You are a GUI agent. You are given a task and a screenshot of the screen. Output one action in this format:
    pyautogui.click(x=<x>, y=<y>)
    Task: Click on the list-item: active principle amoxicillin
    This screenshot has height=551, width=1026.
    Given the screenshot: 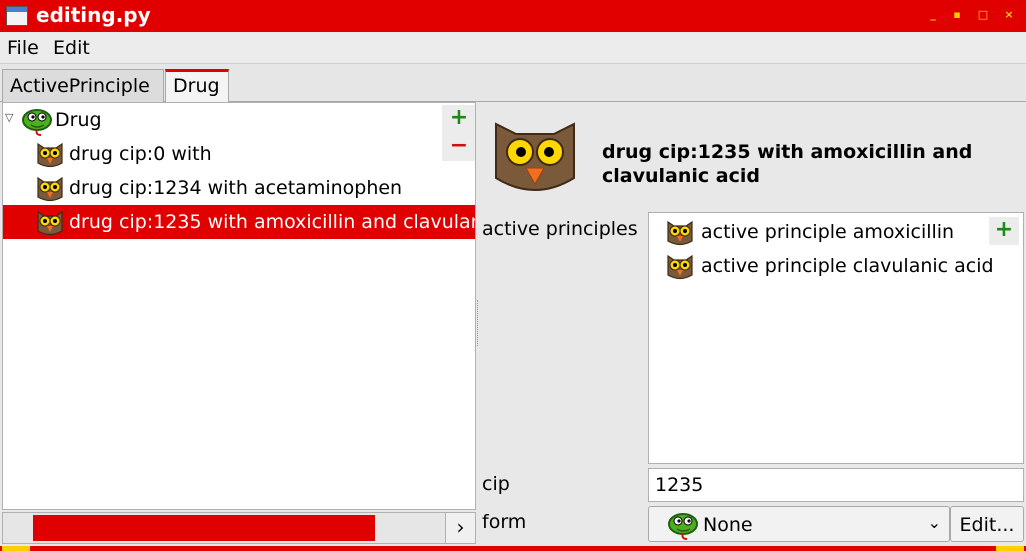 What is the action you would take?
    pyautogui.click(x=838, y=232)
    